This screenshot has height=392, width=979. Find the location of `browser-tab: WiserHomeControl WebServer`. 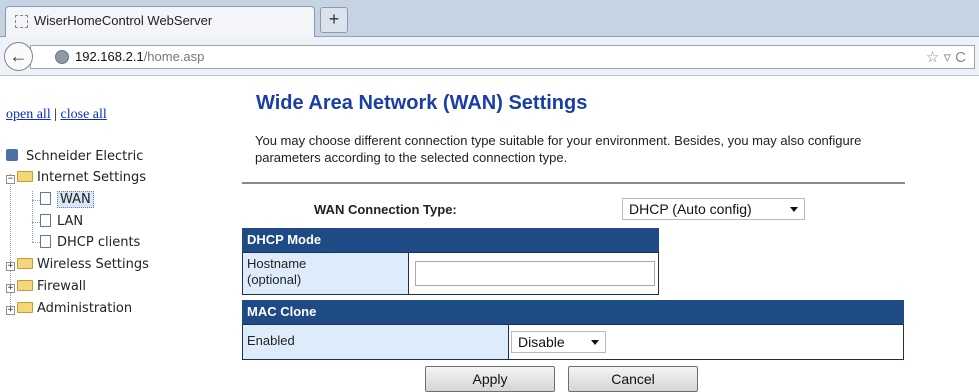

browser-tab: WiserHomeControl WebServer is located at coordinates (160, 21).